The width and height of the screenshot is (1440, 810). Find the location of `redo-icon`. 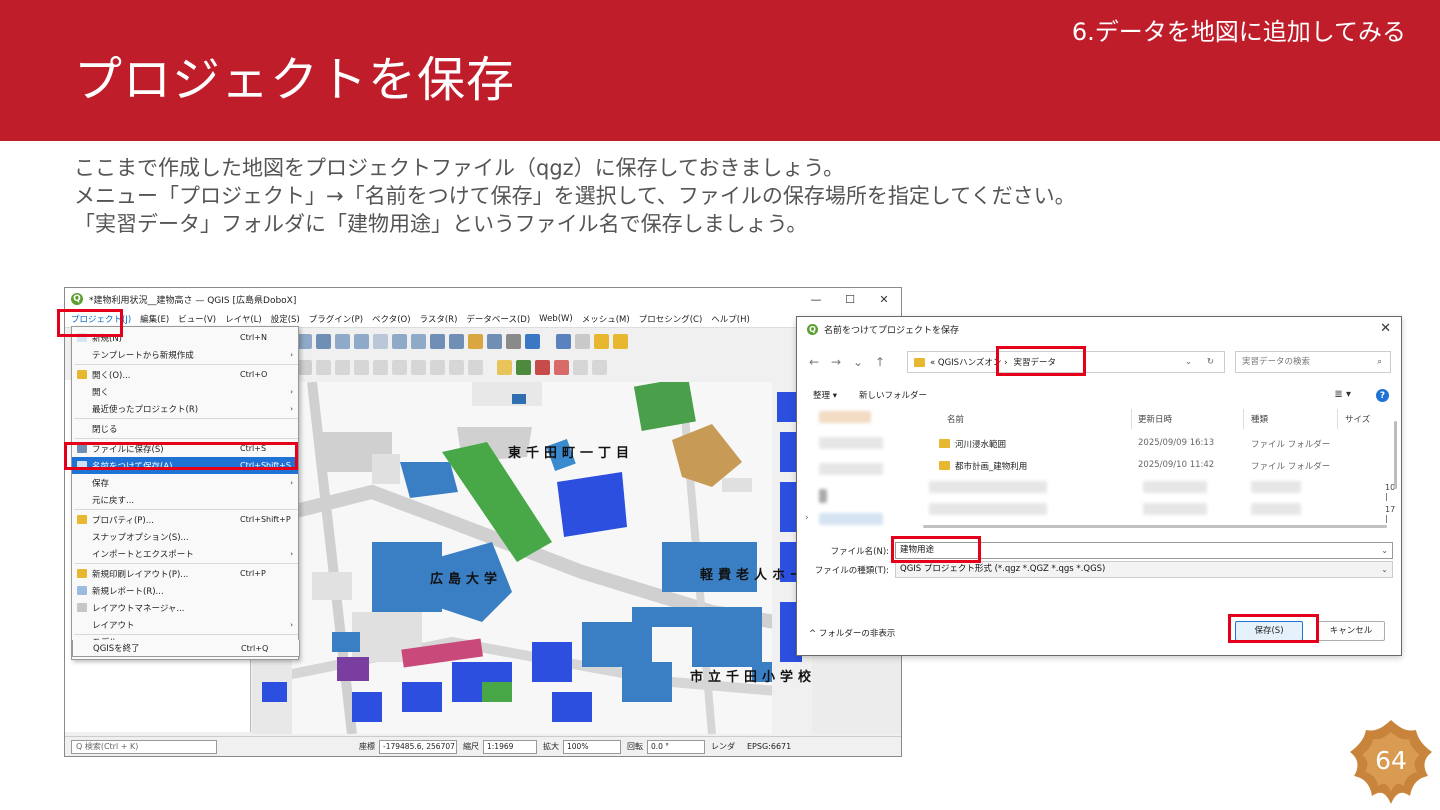

redo-icon is located at coordinates (475, 367).